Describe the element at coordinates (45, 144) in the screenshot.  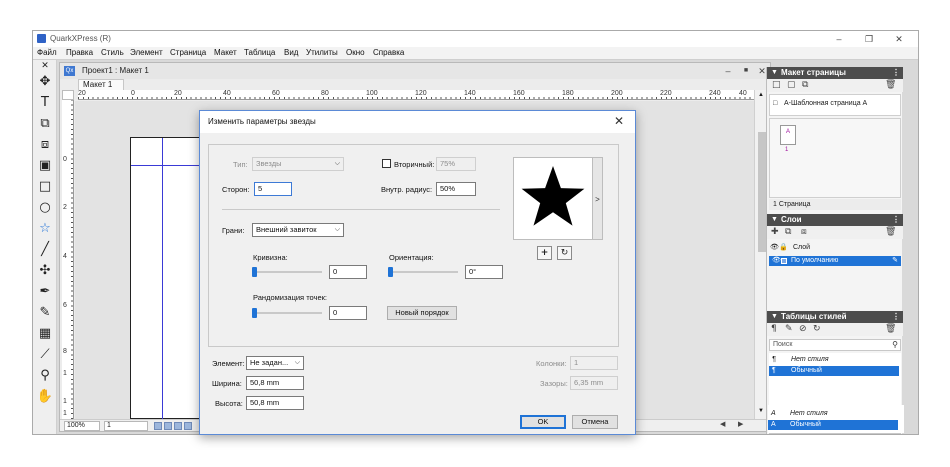
I see `text-unlinking-tool-icon: ⧈` at that location.